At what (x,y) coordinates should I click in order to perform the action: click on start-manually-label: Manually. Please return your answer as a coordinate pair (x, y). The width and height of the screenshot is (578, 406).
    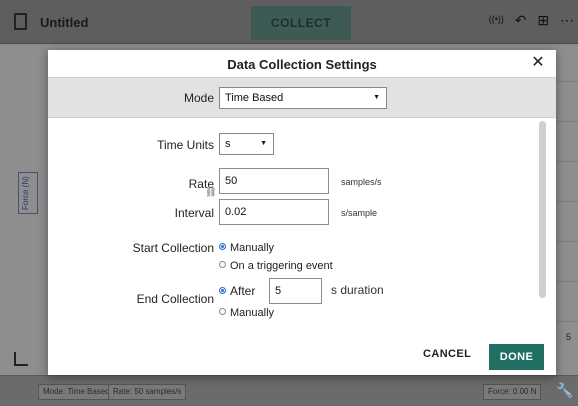
    Looking at the image, I should click on (252, 248).